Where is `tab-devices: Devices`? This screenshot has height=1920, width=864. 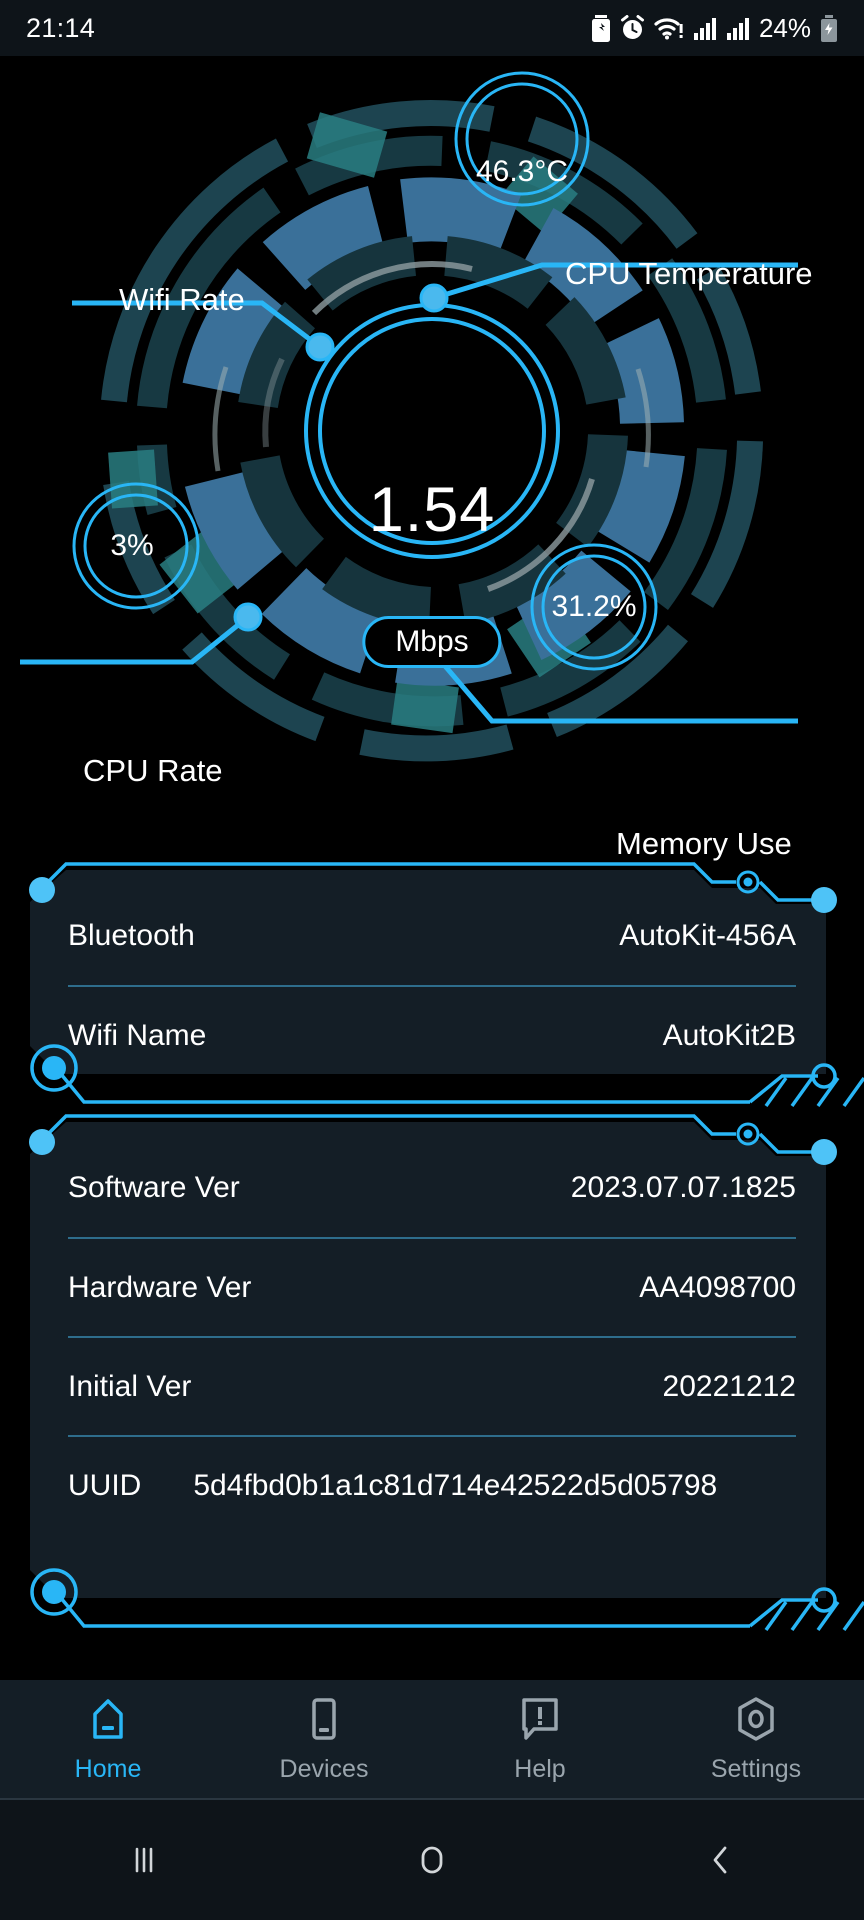 tab-devices: Devices is located at coordinates (324, 1739).